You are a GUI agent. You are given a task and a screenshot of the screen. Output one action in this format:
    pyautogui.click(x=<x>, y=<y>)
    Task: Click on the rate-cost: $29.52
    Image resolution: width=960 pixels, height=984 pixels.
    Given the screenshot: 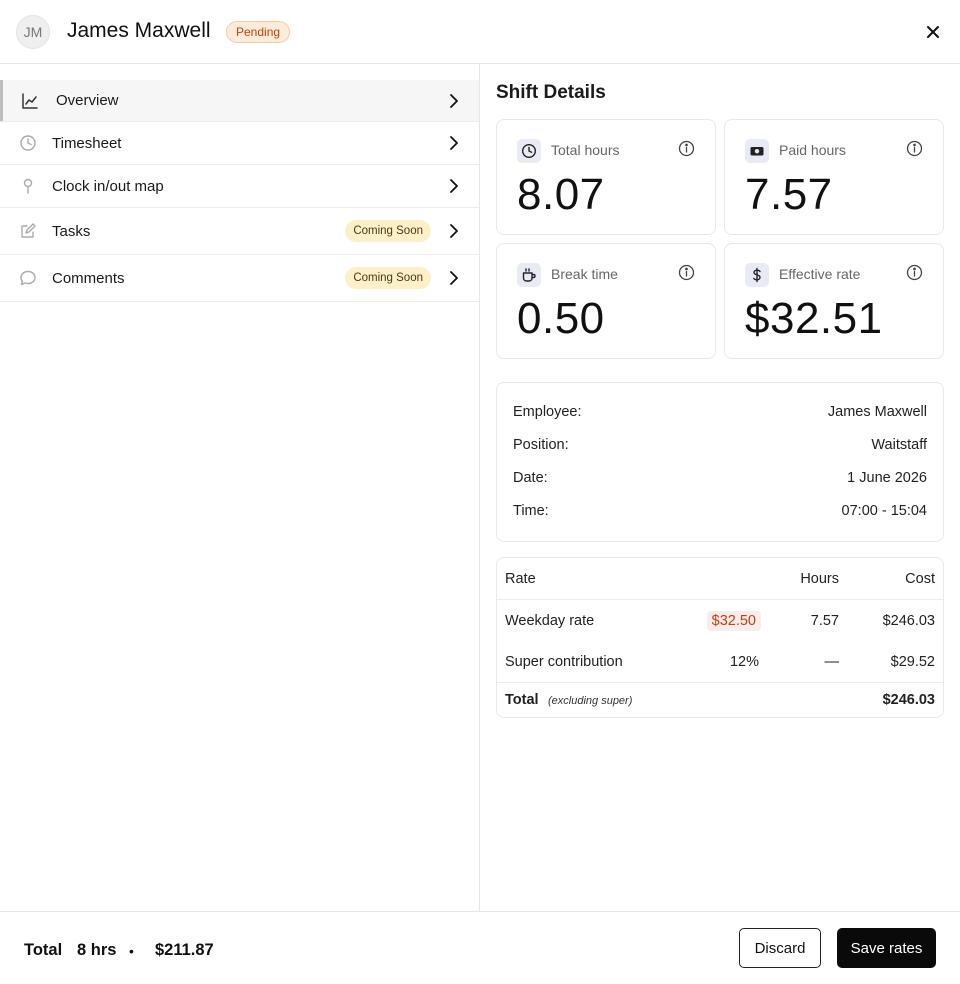 What is the action you would take?
    pyautogui.click(x=912, y=662)
    